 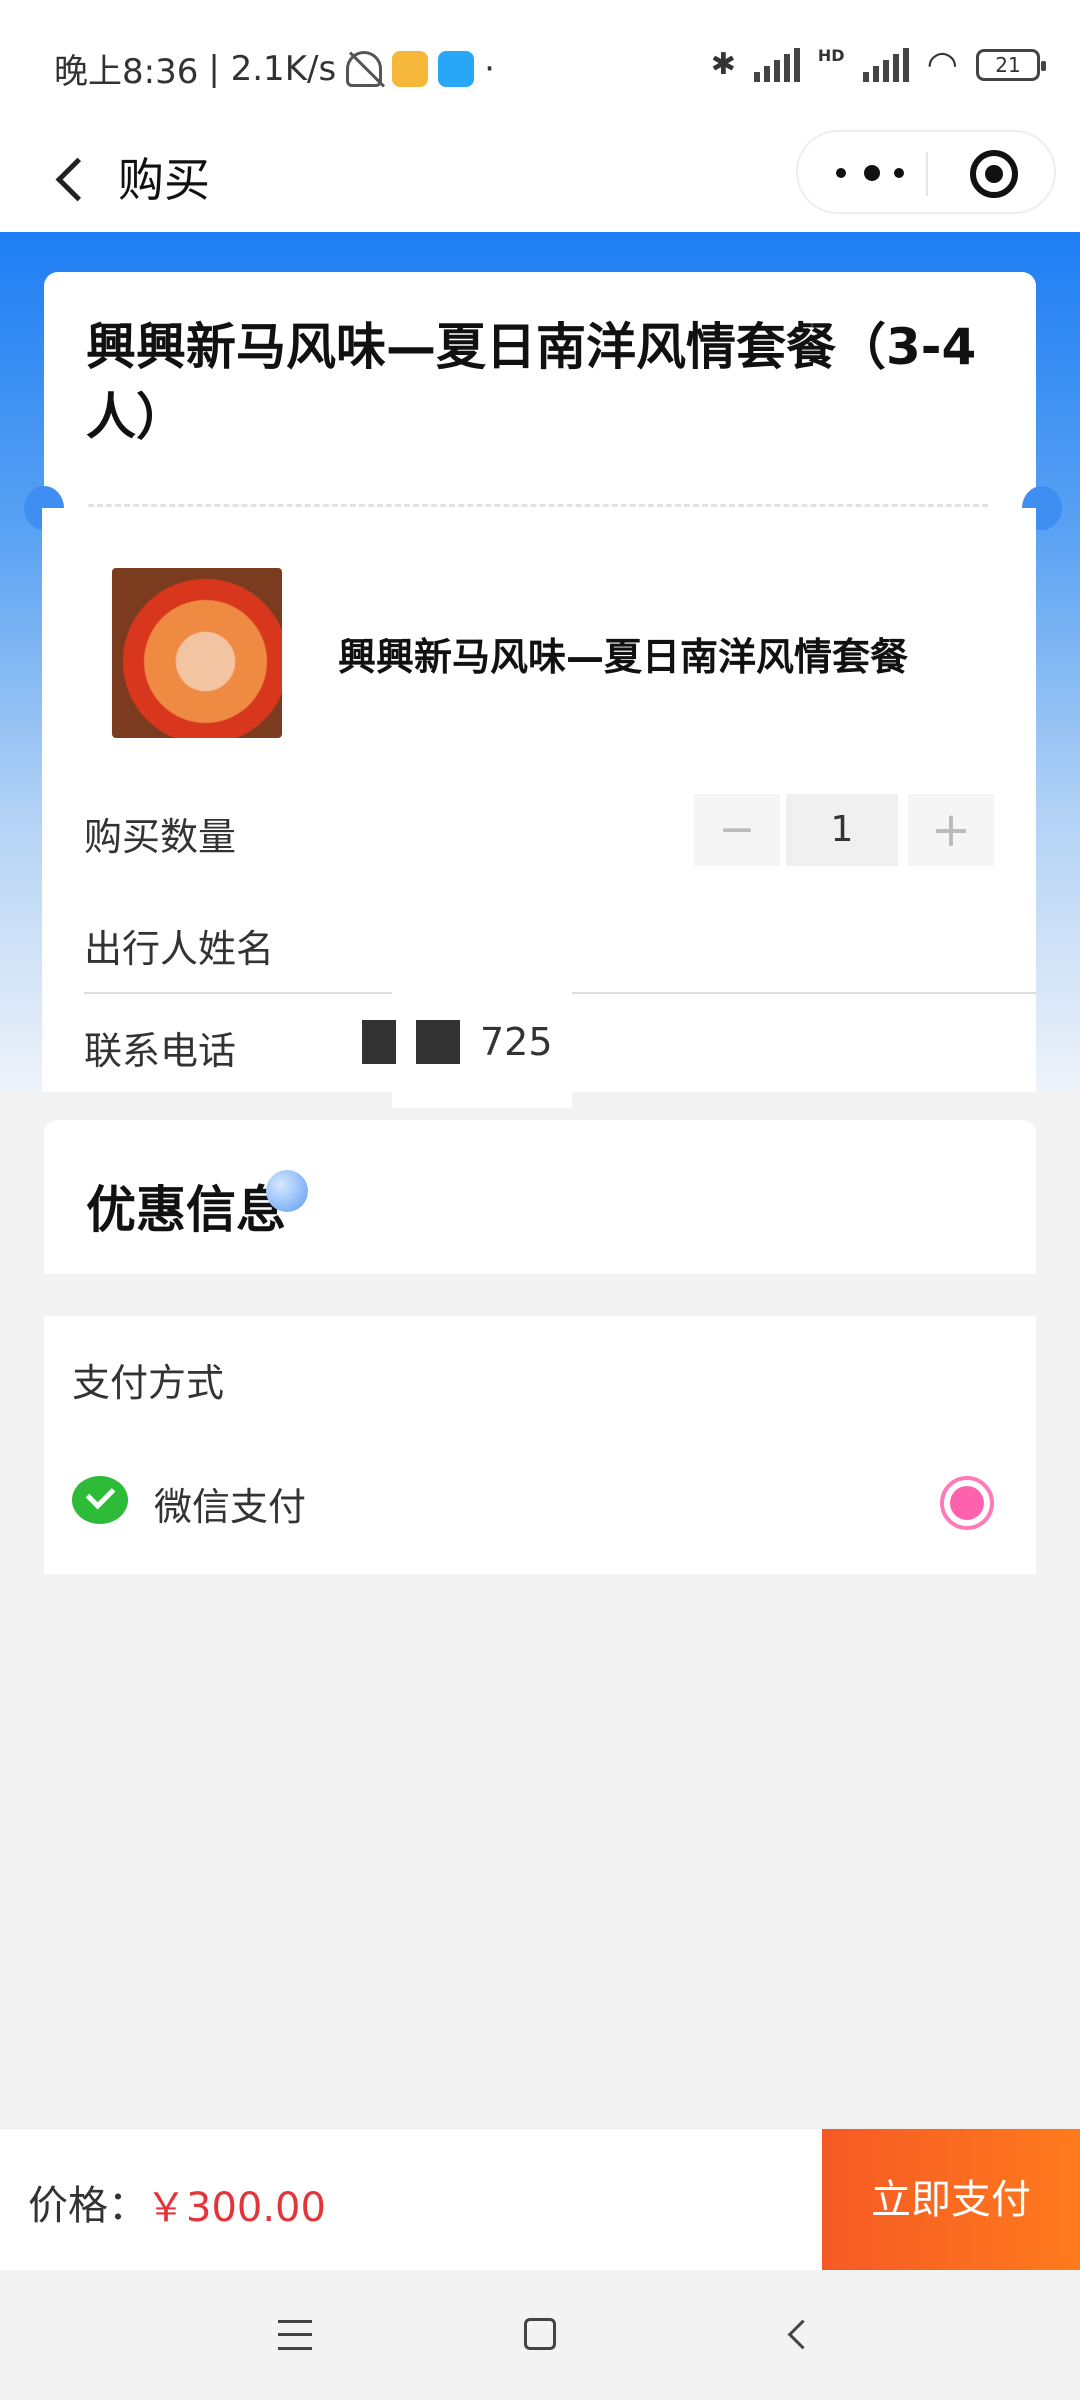 I want to click on price-label: 价格：, so click(x=88, y=2206).